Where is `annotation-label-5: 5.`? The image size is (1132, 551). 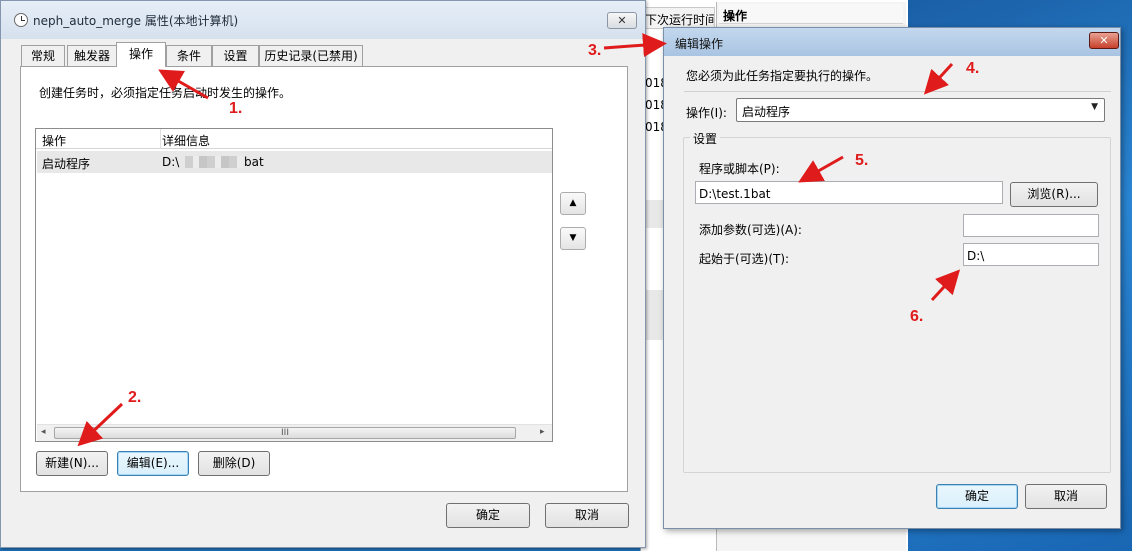
annotation-label-5: 5. is located at coordinates (862, 160).